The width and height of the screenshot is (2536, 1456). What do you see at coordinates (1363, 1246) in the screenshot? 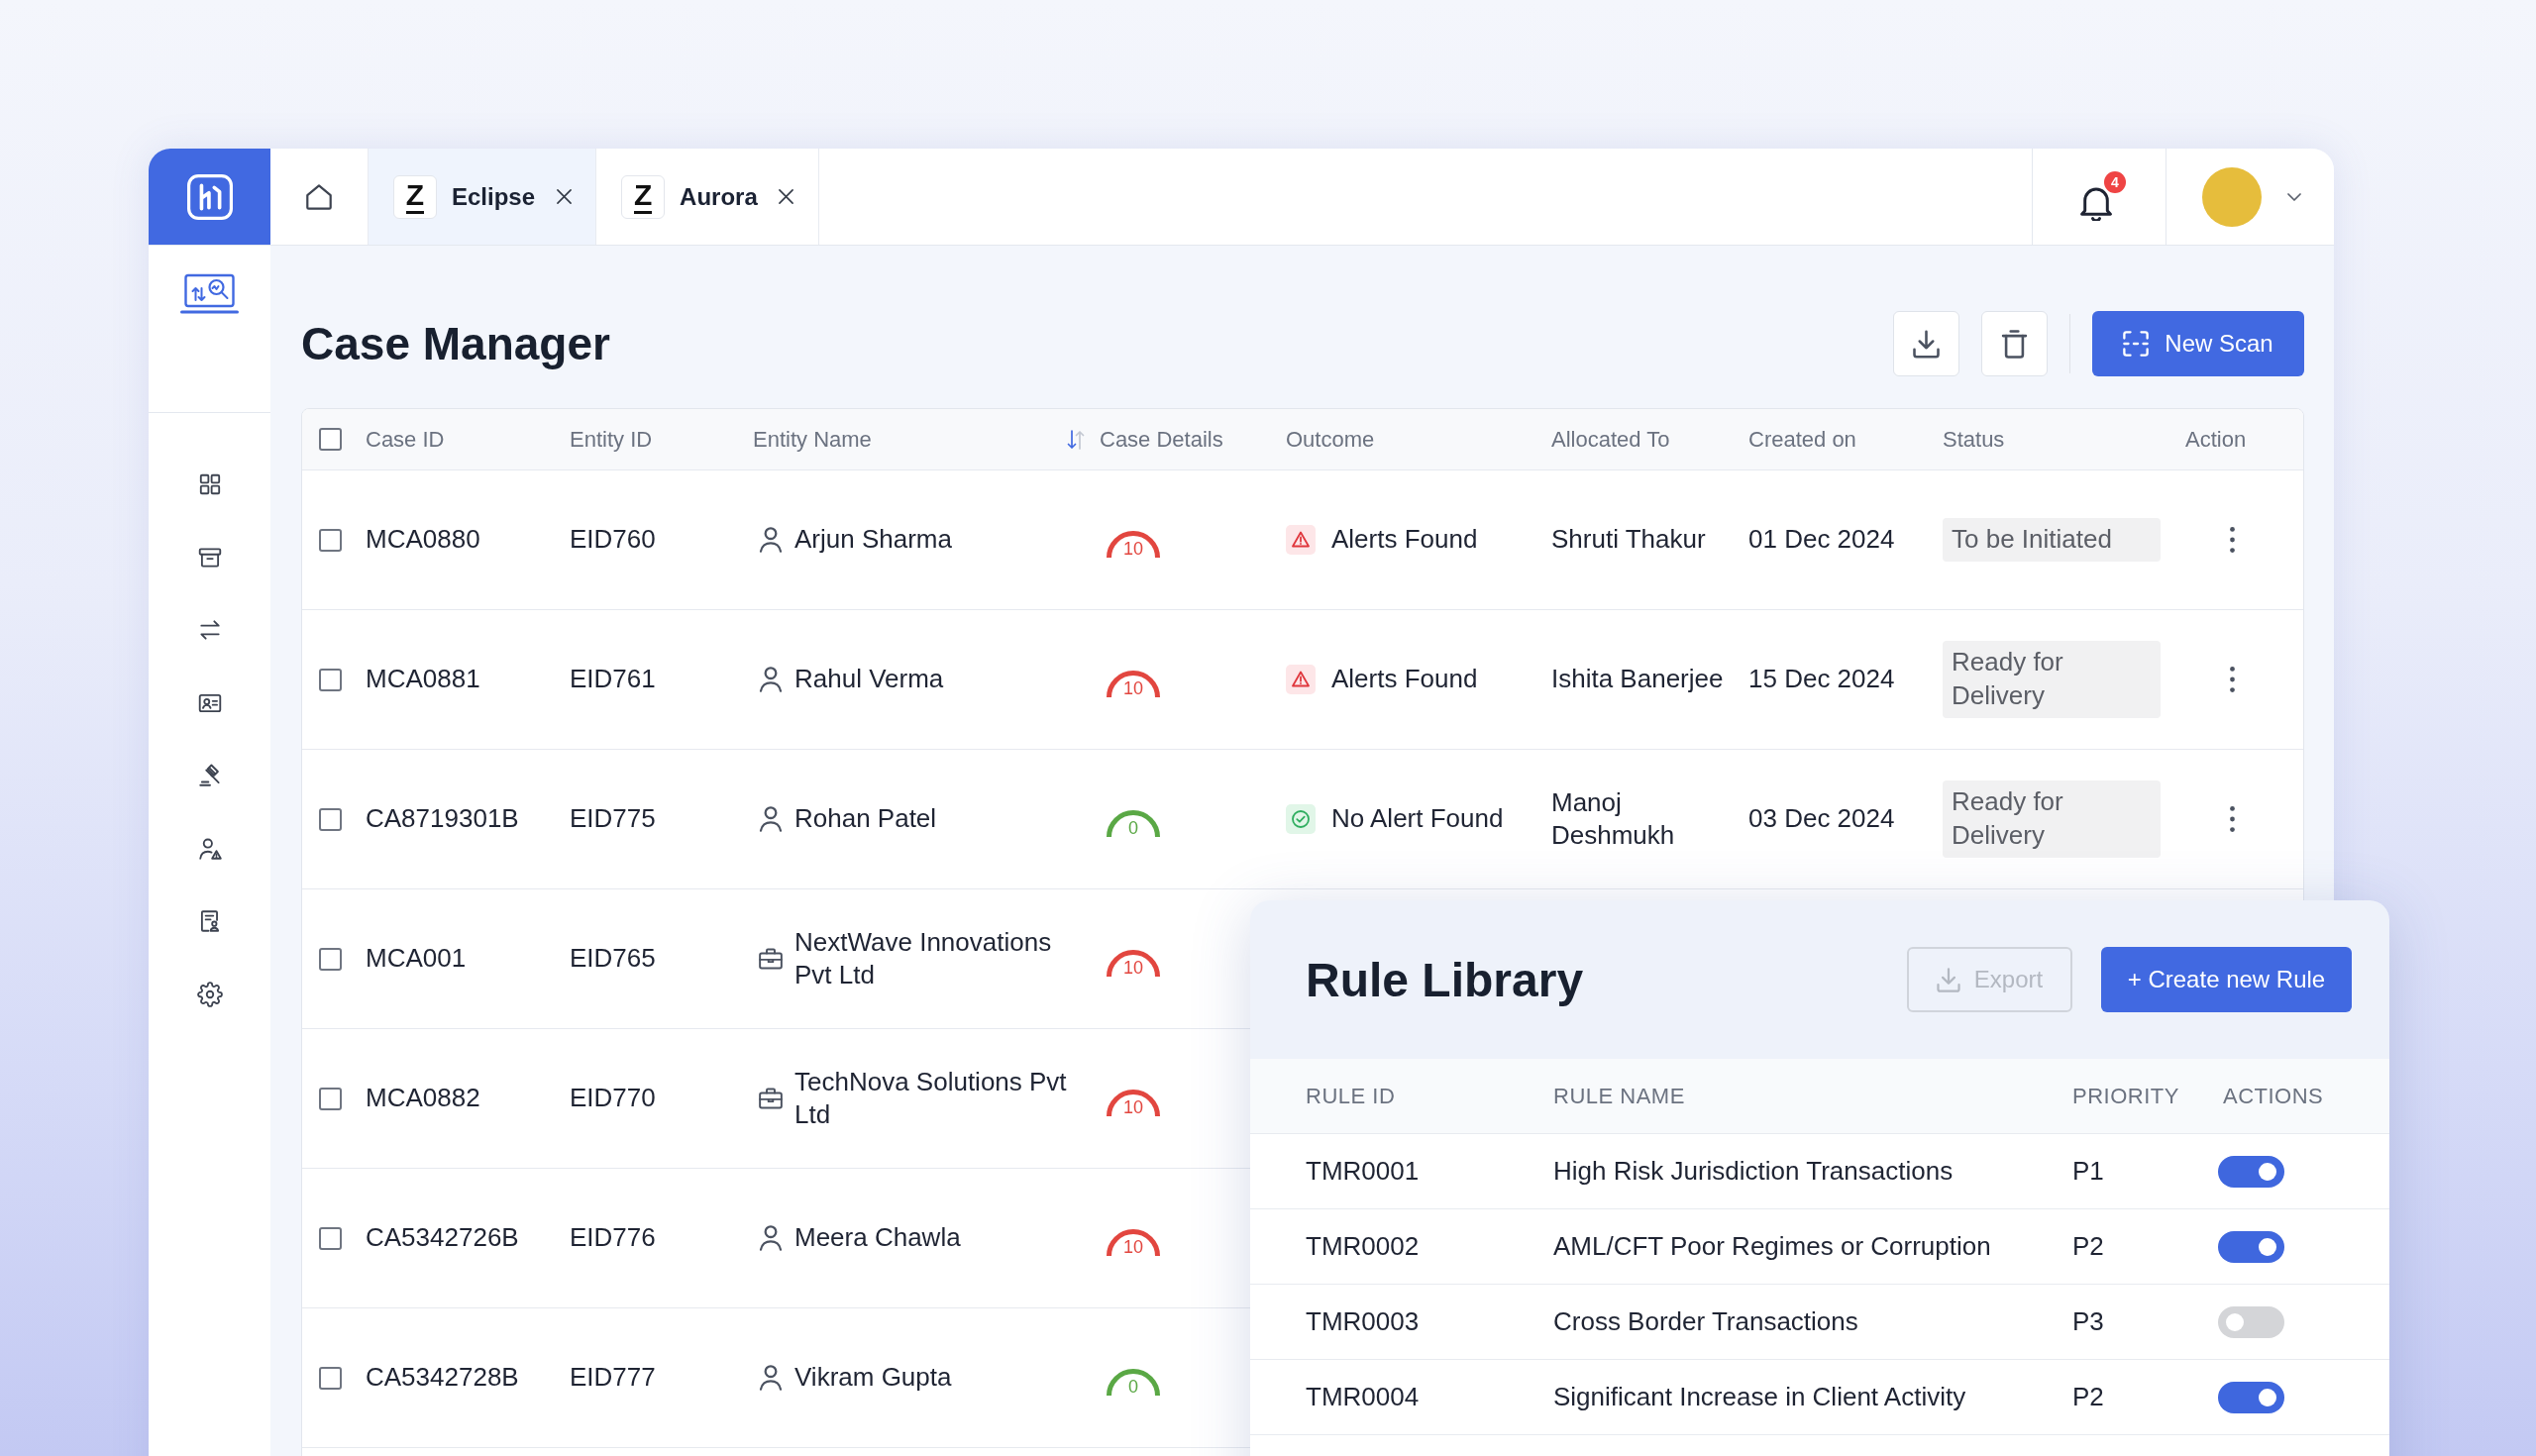
I see `table-cell-text: TMR0002` at bounding box center [1363, 1246].